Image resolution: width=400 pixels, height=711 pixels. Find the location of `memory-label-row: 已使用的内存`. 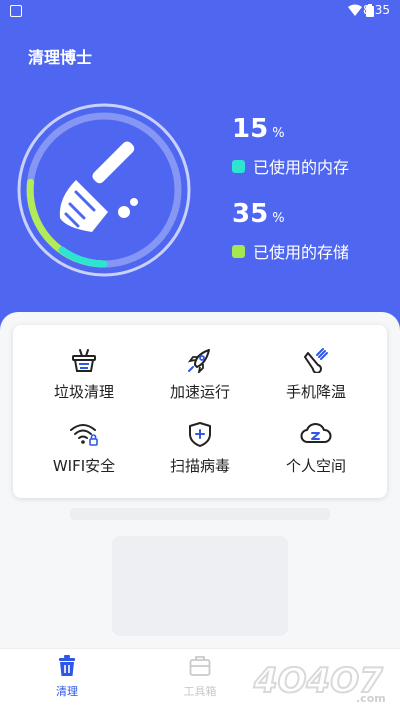

memory-label-row: 已使用的内存 is located at coordinates (290, 166).